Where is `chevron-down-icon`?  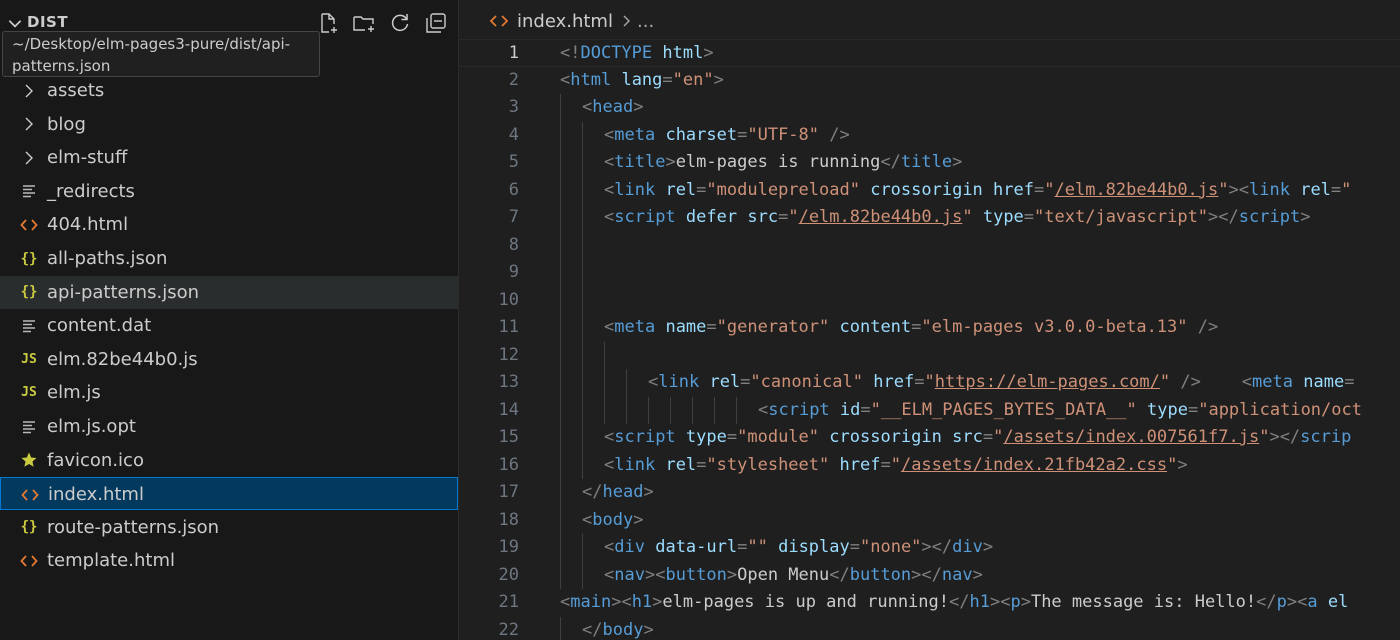
chevron-down-icon is located at coordinates (15, 23).